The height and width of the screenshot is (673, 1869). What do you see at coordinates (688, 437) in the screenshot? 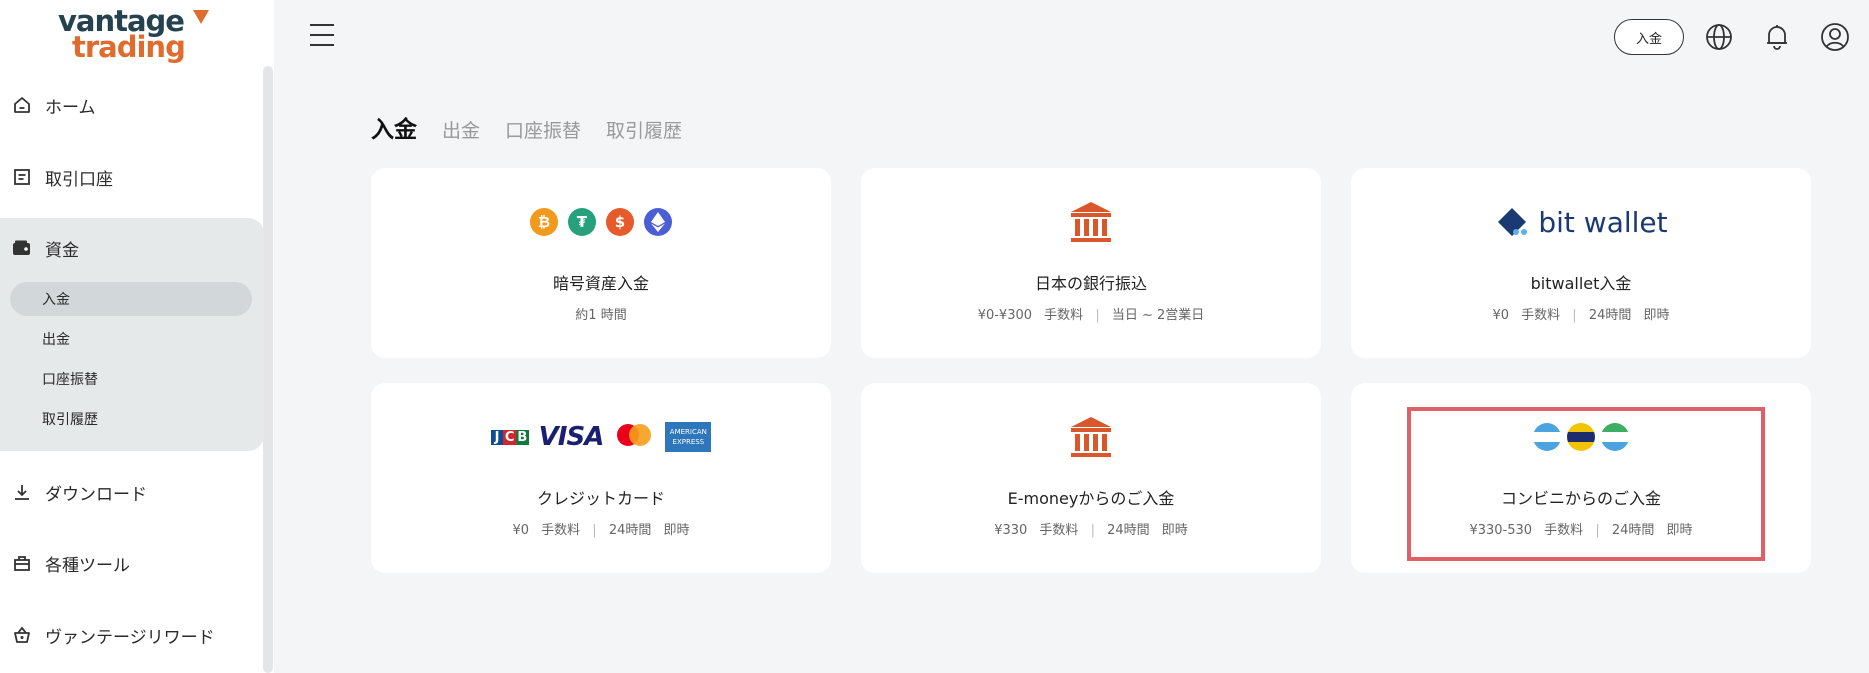
I see `amex-icon: AMERICAN EXPRESS` at bounding box center [688, 437].